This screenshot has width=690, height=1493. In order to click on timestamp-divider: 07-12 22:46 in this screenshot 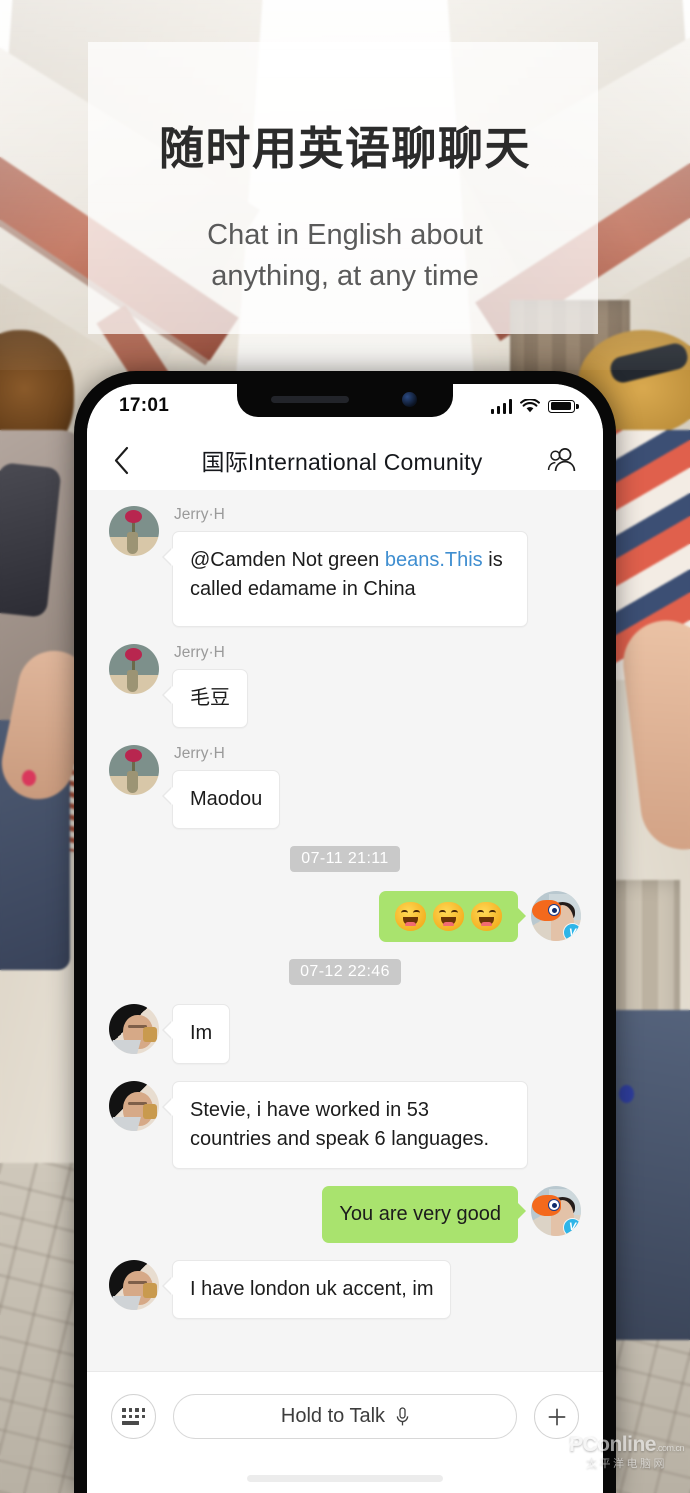, I will do `click(345, 972)`.